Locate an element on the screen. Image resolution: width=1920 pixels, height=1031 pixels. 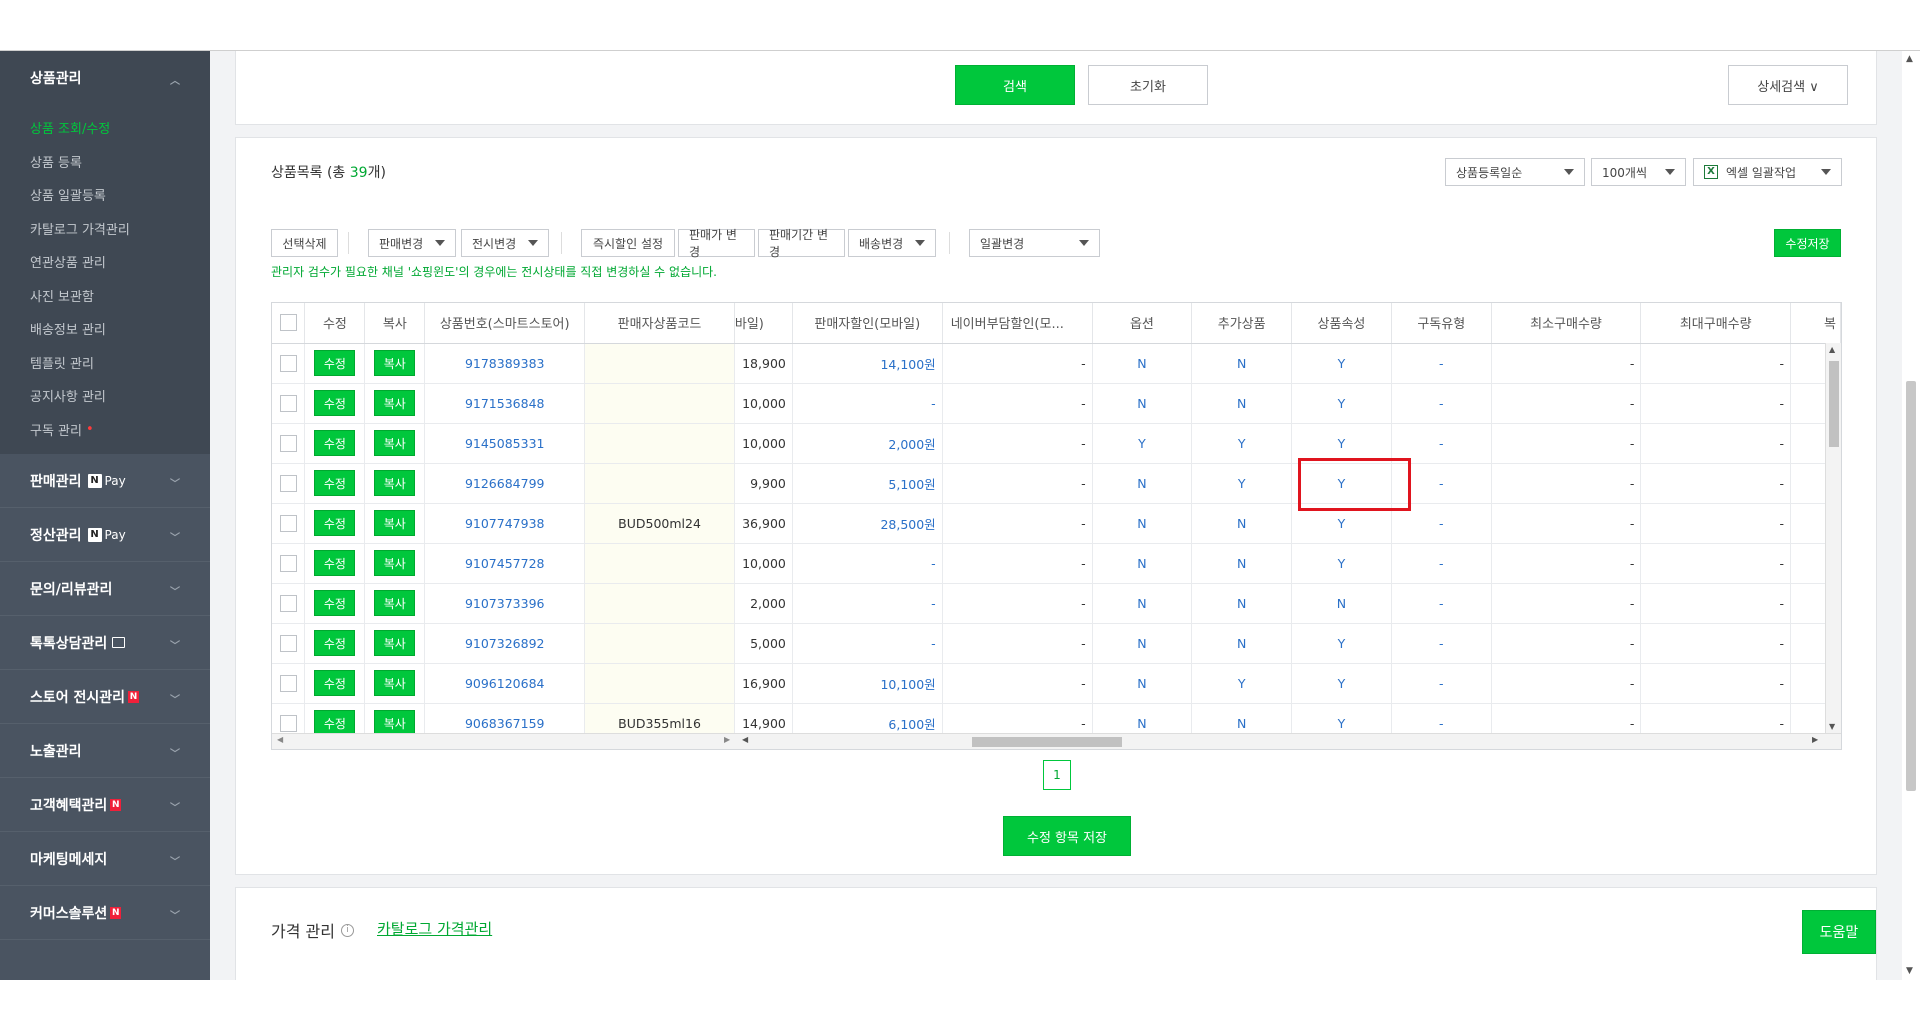
product-number: 9126684799 is located at coordinates (505, 483).